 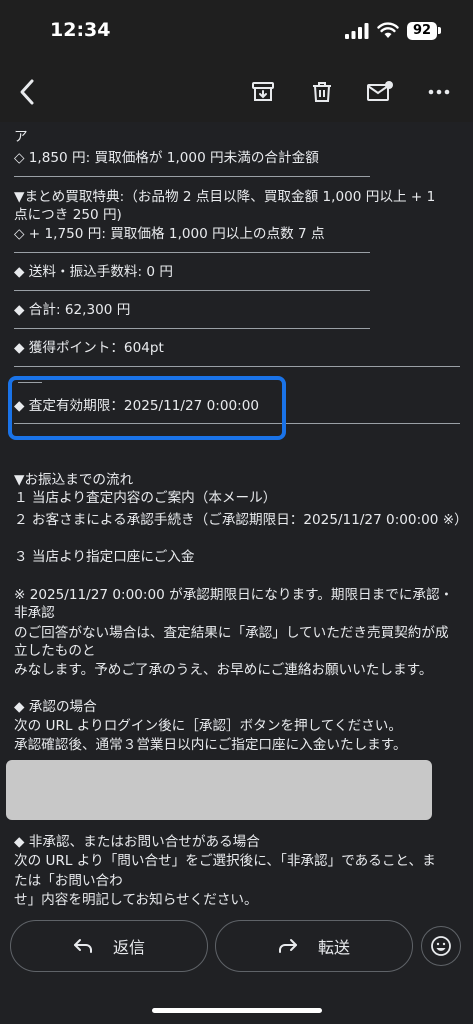 What do you see at coordinates (55, 651) in the screenshot?
I see `body-line: 立したものと` at bounding box center [55, 651].